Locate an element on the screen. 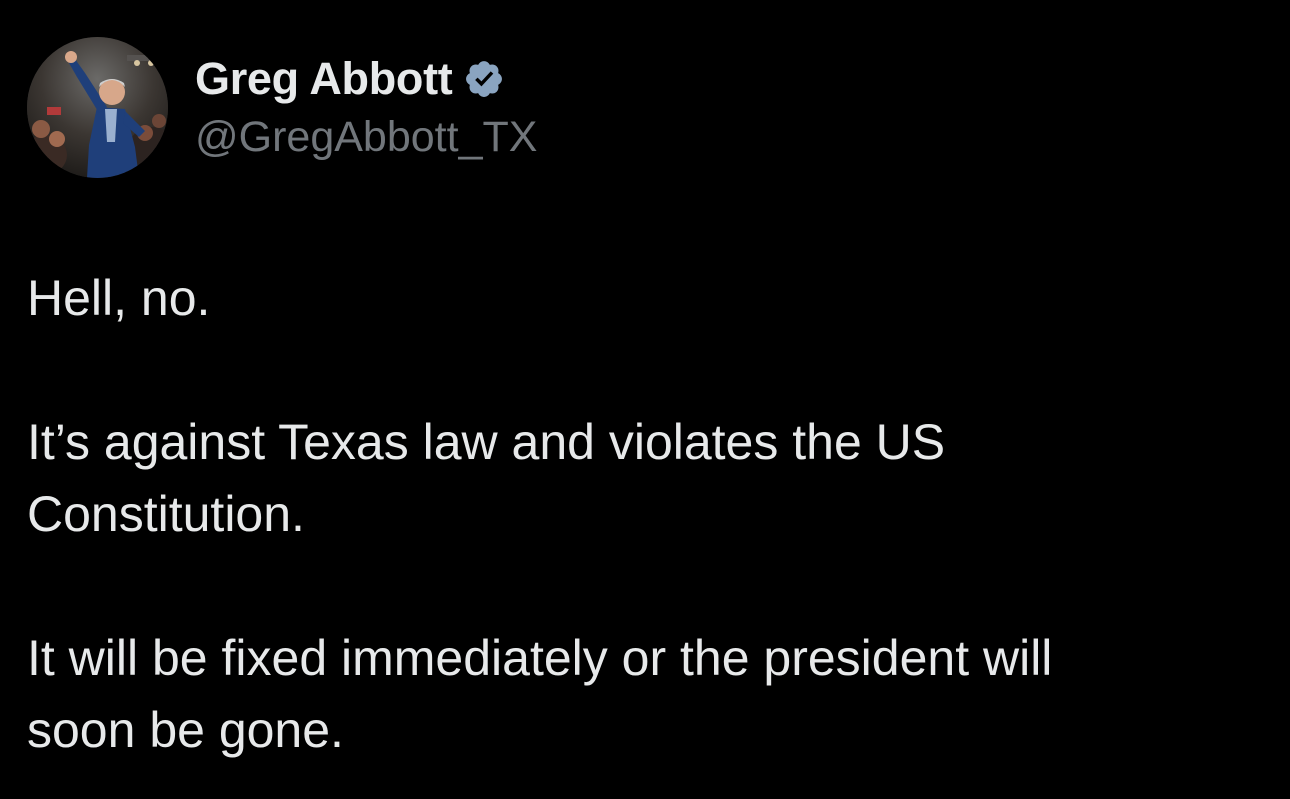 This screenshot has height=799, width=1290. author-names: Greg Abbott @GregAbbott_TX is located at coordinates (366, 99).